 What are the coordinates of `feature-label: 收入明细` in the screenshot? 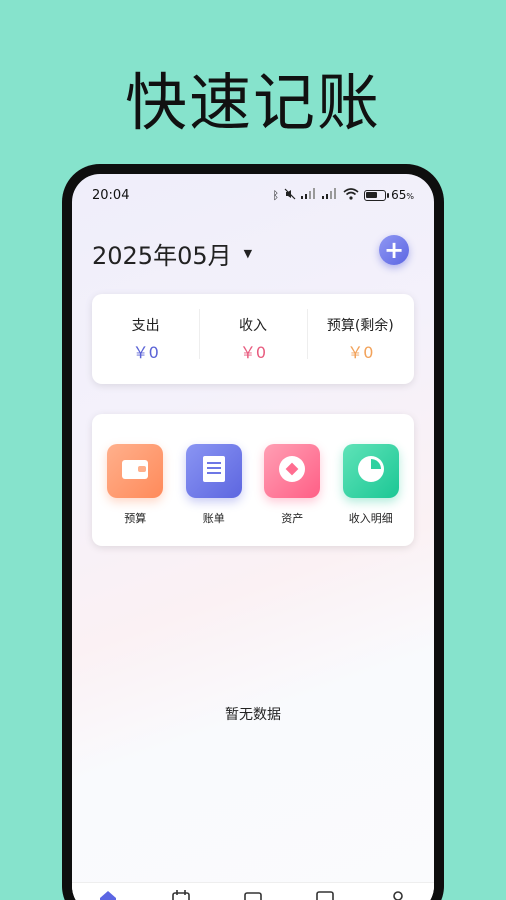 It's located at (370, 518).